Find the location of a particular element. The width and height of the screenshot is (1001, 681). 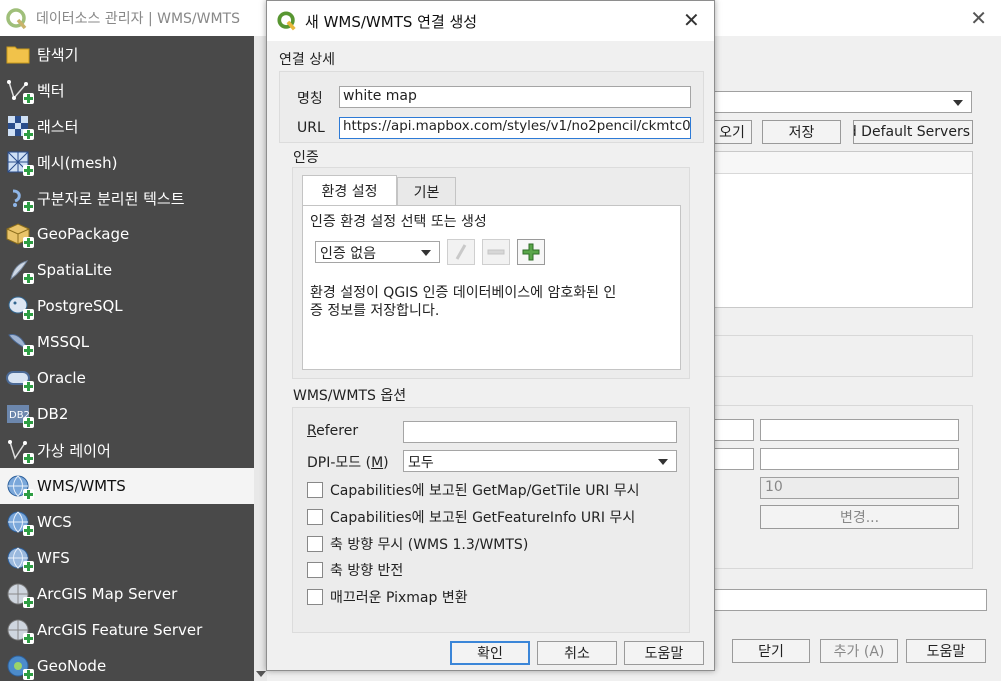

sidebar-item: ArcGIS Map Server is located at coordinates (127, 594).